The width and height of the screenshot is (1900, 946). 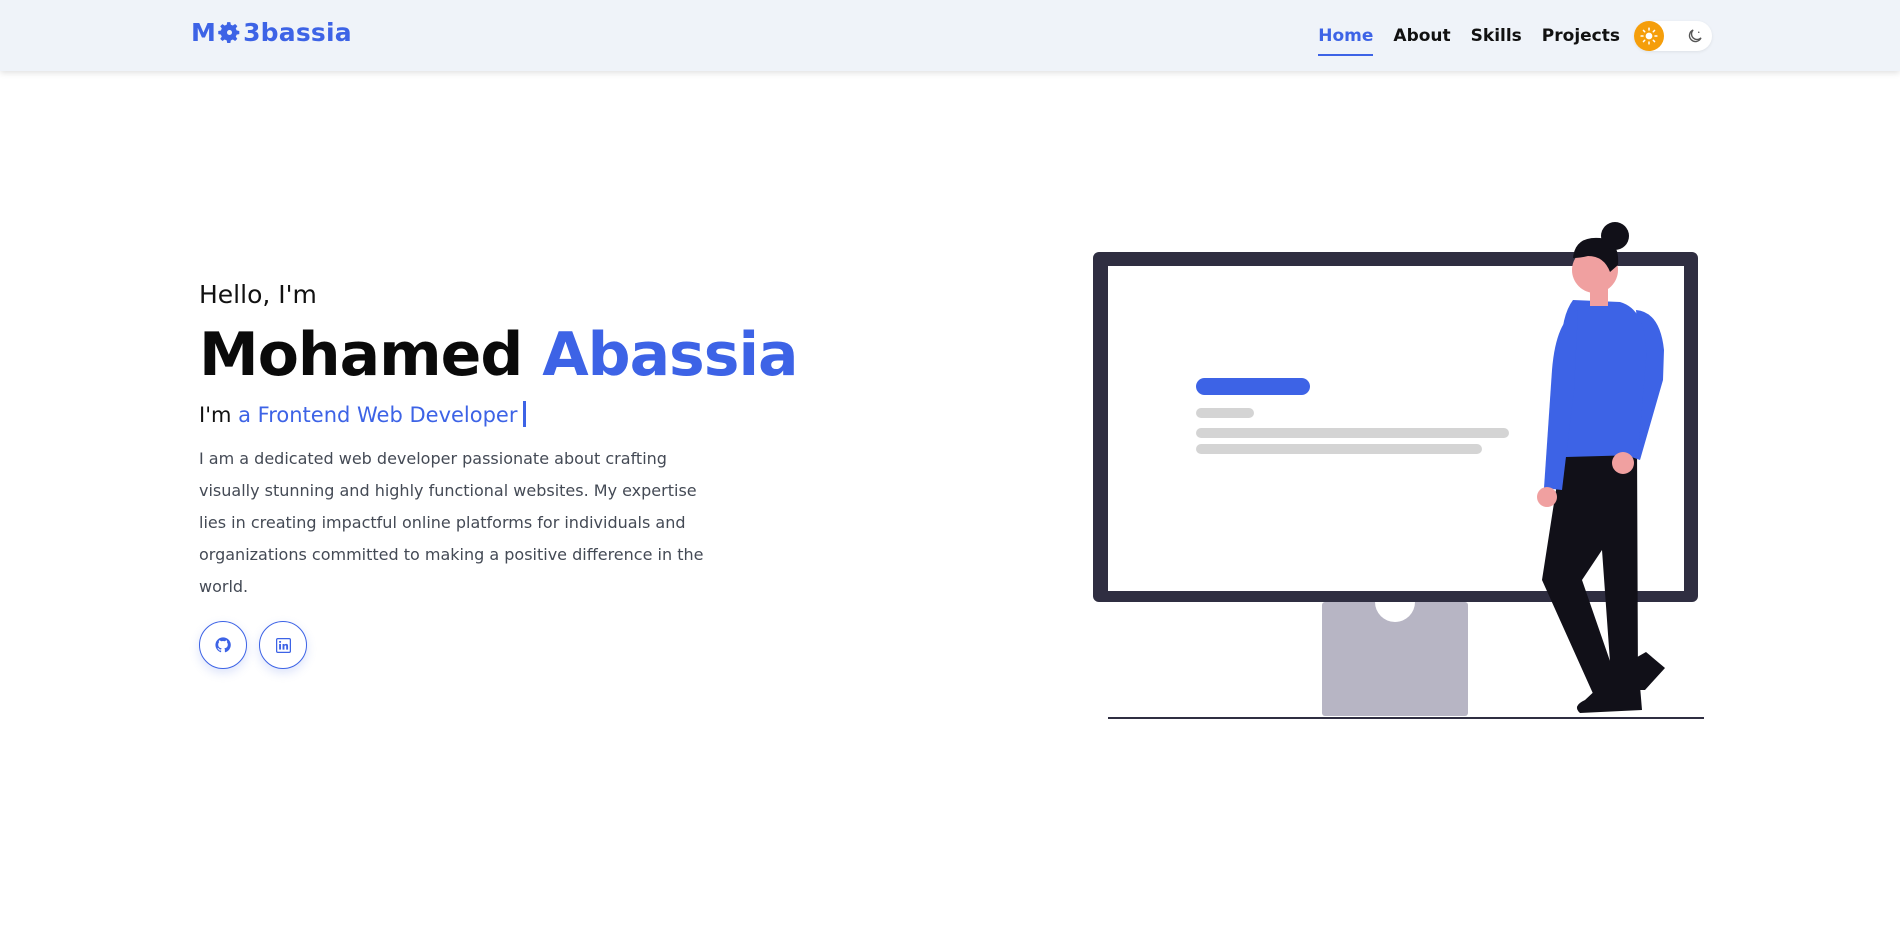 I want to click on hero-name: Mohamed Abassia, so click(x=499, y=355).